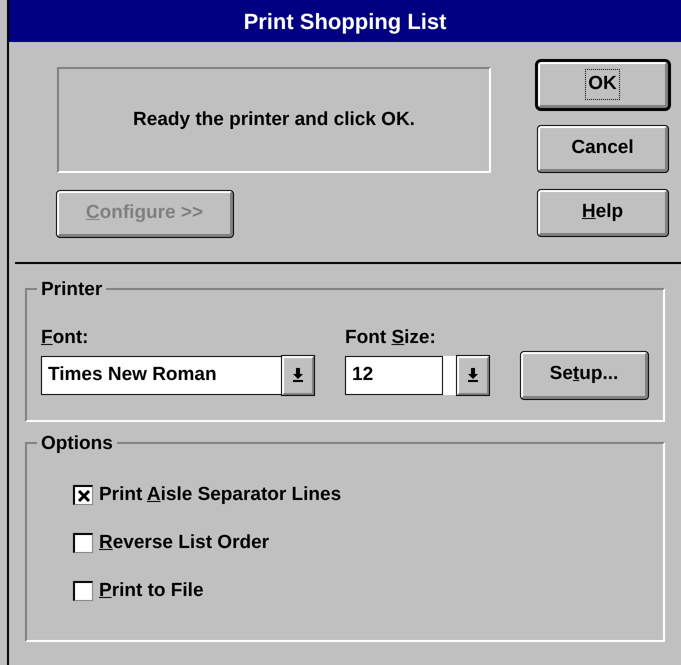 The image size is (681, 665). Describe the element at coordinates (603, 149) in the screenshot. I see `dialog-button: Cancel` at that location.